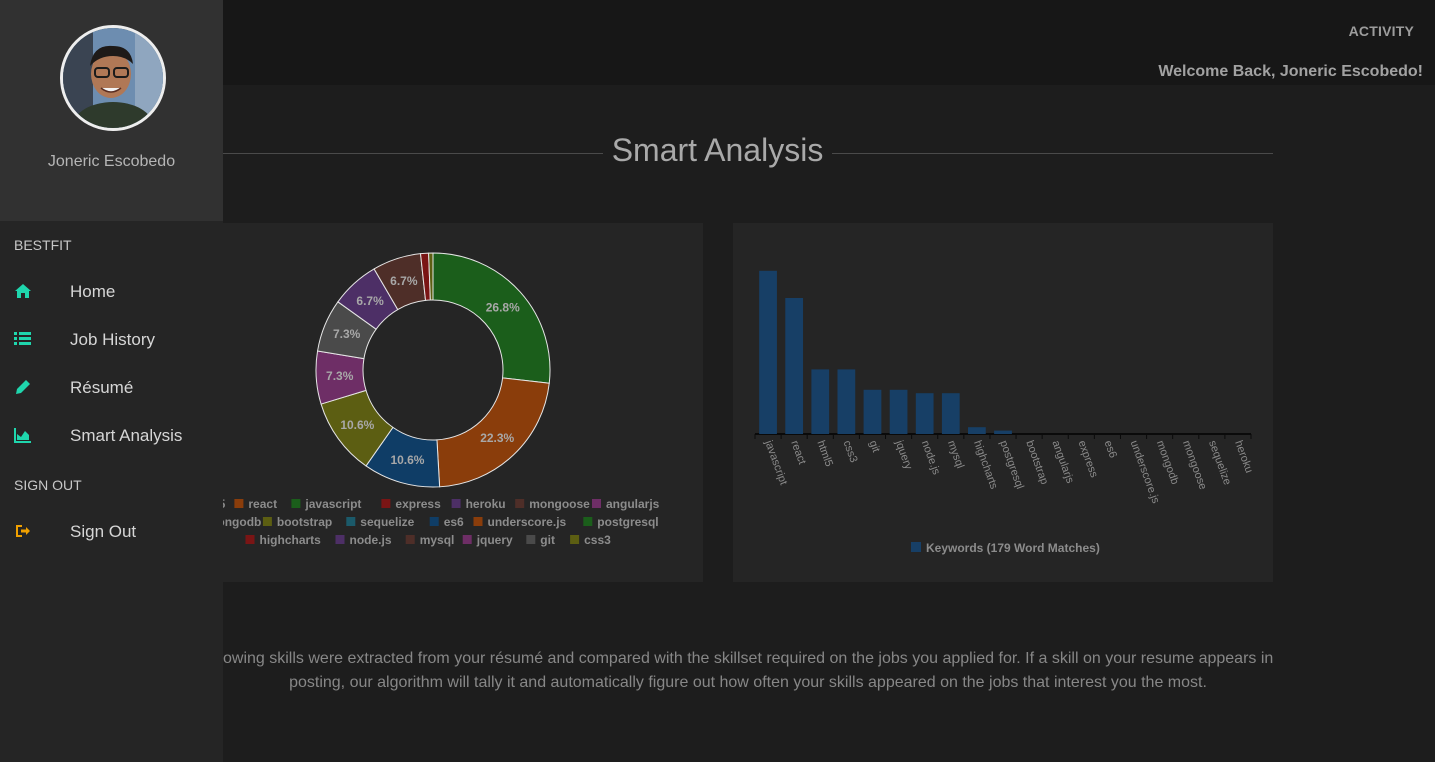 The image size is (1435, 762). I want to click on legend-swatch-css3, so click(575, 539).